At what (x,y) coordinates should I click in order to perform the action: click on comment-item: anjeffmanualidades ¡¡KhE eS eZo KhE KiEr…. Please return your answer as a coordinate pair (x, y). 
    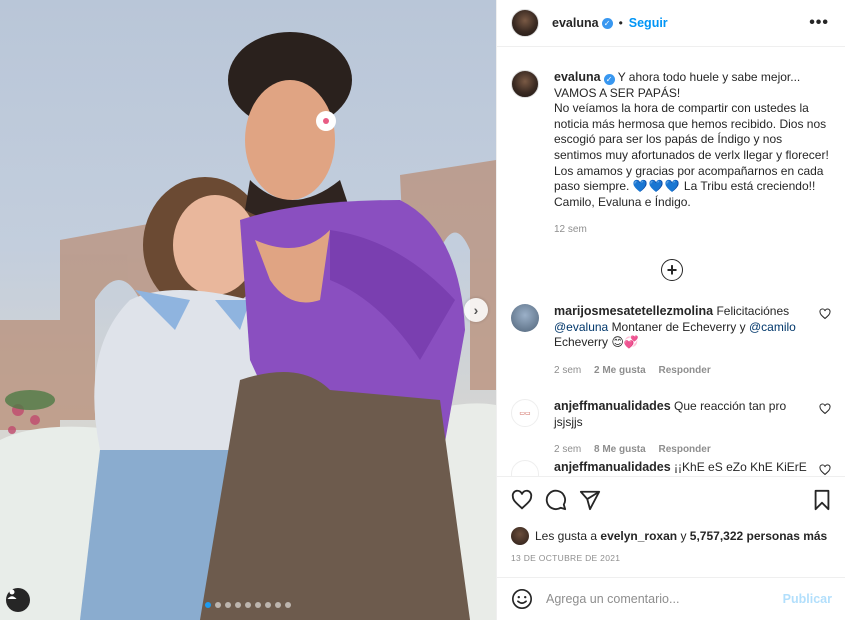
    Looking at the image, I should click on (676, 468).